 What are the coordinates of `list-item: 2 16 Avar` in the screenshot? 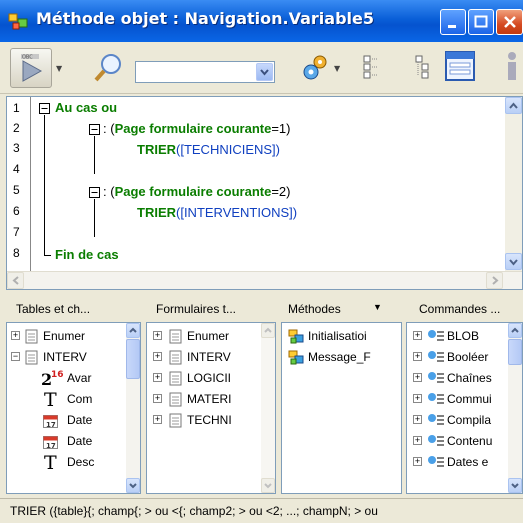 It's located at (73, 379).